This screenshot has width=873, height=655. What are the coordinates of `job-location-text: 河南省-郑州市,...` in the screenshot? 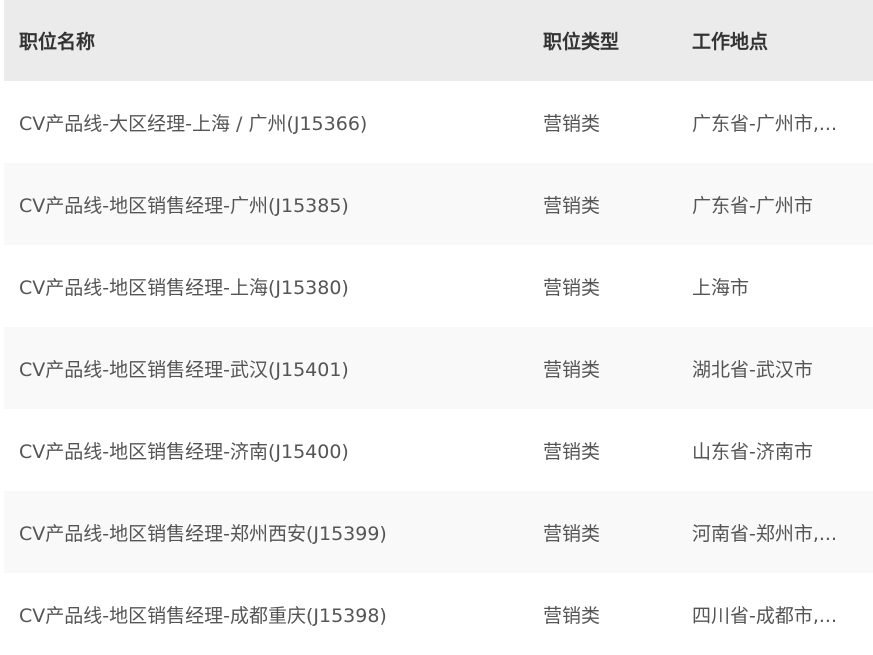 It's located at (765, 533).